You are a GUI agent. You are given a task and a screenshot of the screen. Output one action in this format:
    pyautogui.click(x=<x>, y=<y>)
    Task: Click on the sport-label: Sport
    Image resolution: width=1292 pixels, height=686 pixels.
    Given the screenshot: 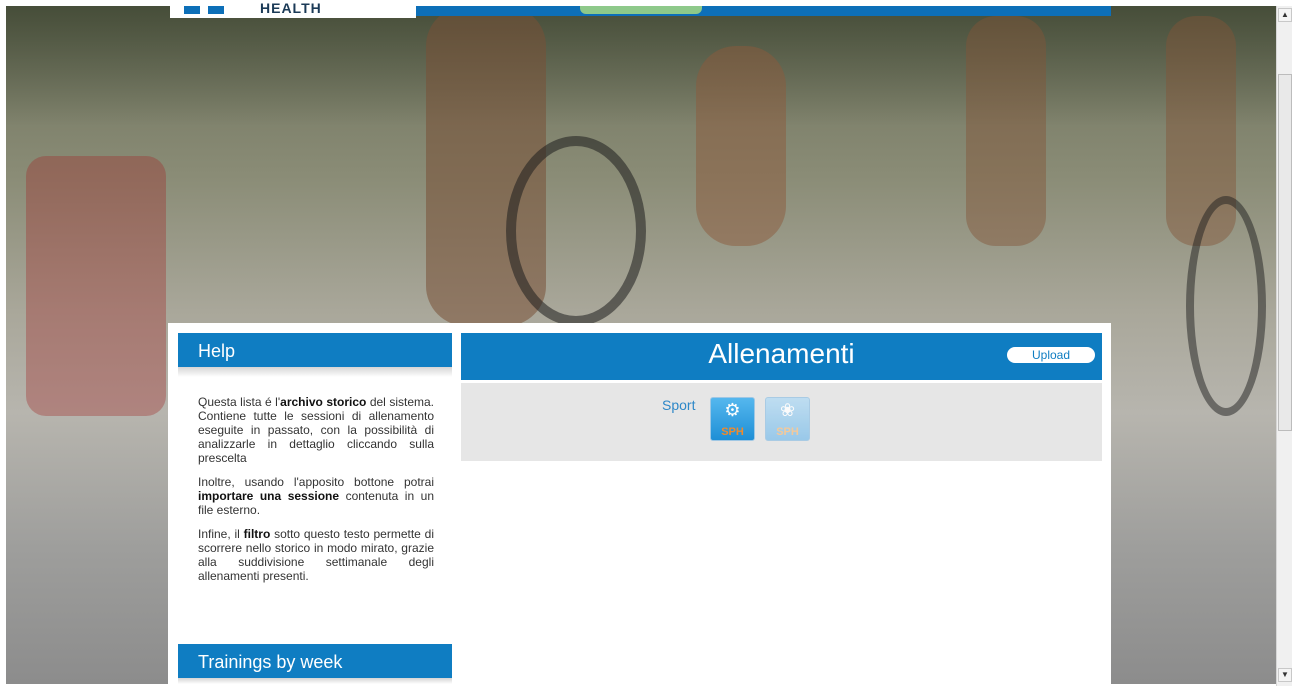 What is the action you would take?
    pyautogui.click(x=679, y=405)
    